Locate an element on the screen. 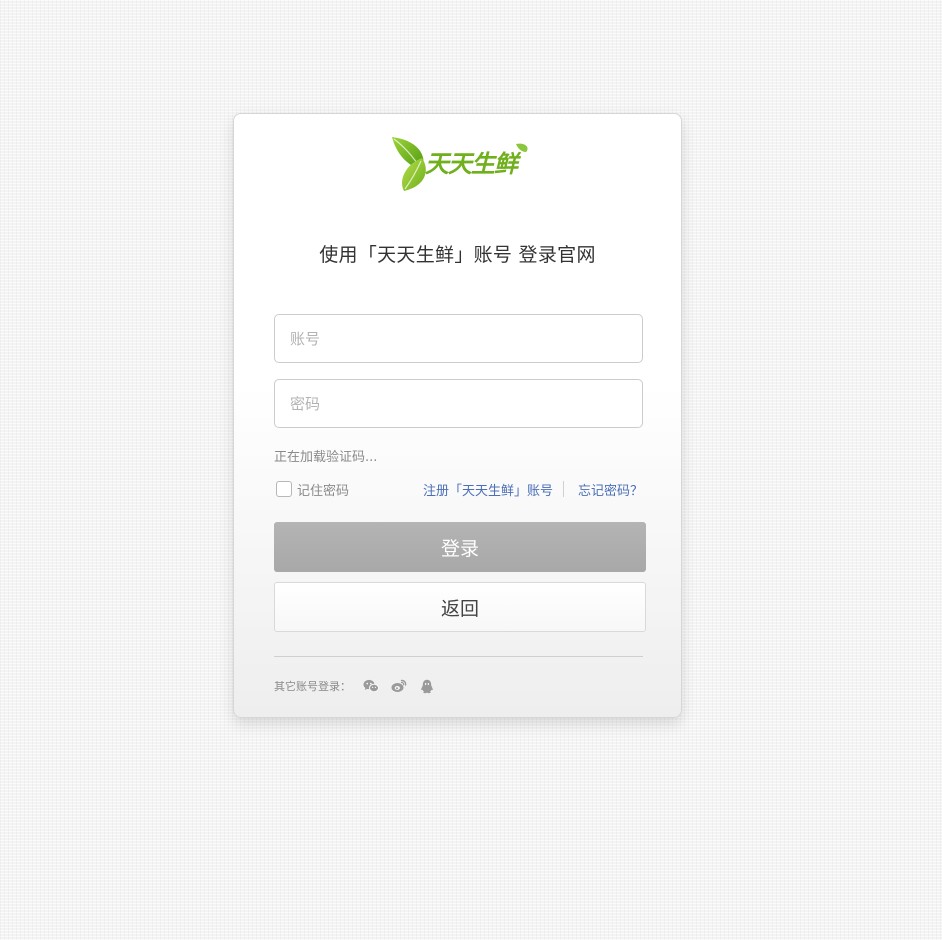  weibo-icon is located at coordinates (399, 686).